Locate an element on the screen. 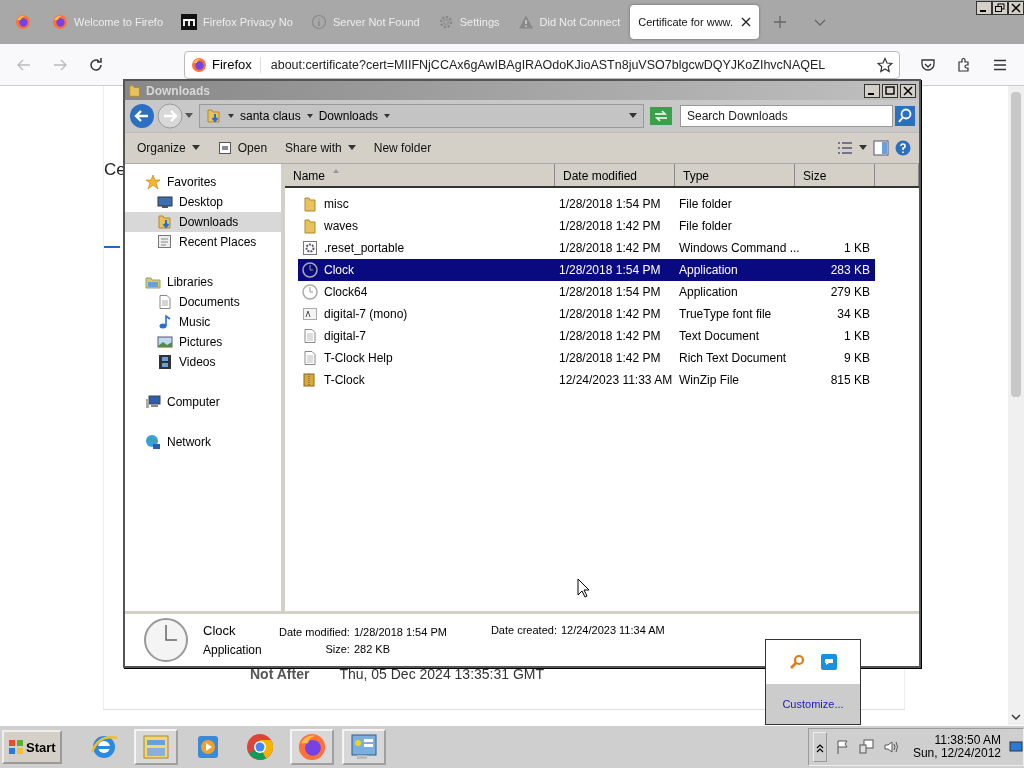  download-folder-icon is located at coordinates (214, 116).